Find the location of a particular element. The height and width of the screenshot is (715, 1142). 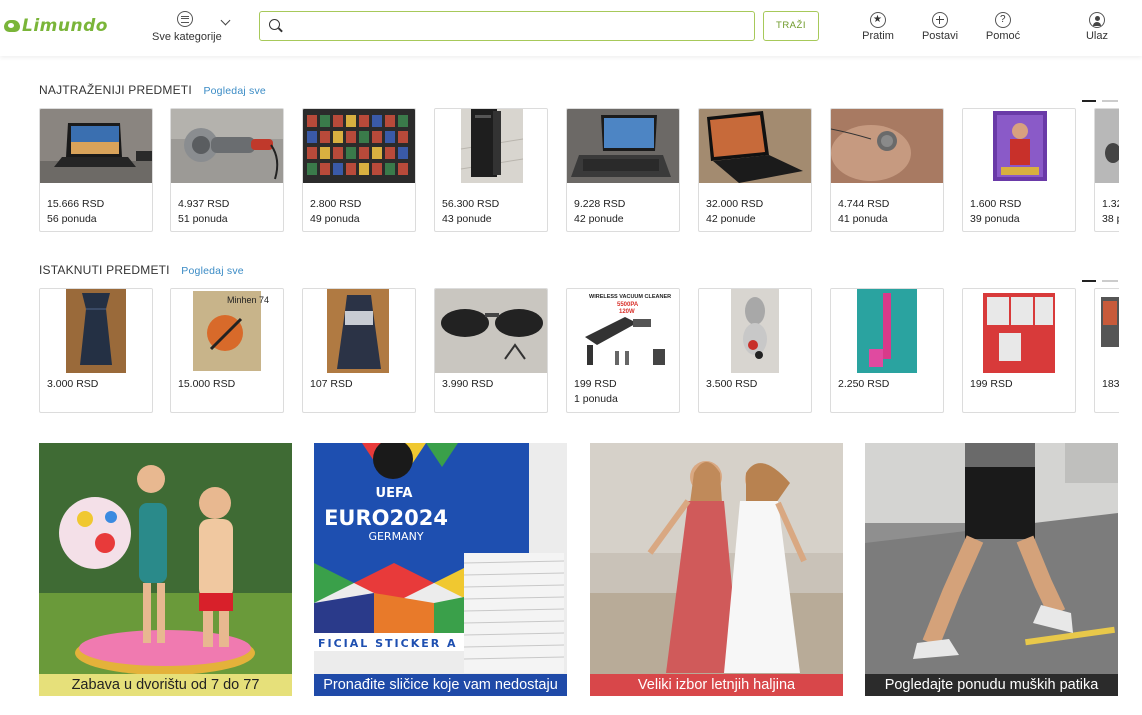

product-card: 56.300 RSD 43 ponude is located at coordinates (491, 170).